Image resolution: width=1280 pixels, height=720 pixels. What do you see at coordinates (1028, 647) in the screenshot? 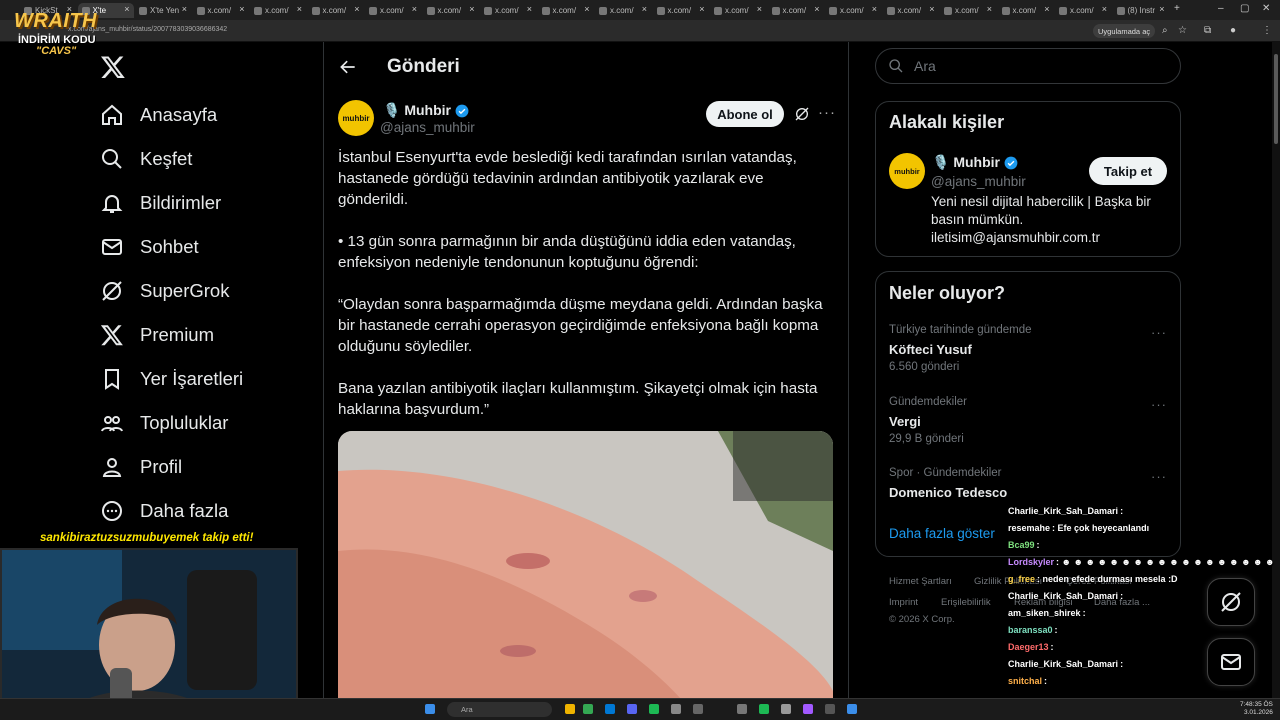
I see `chat-username: Daeger13` at bounding box center [1028, 647].